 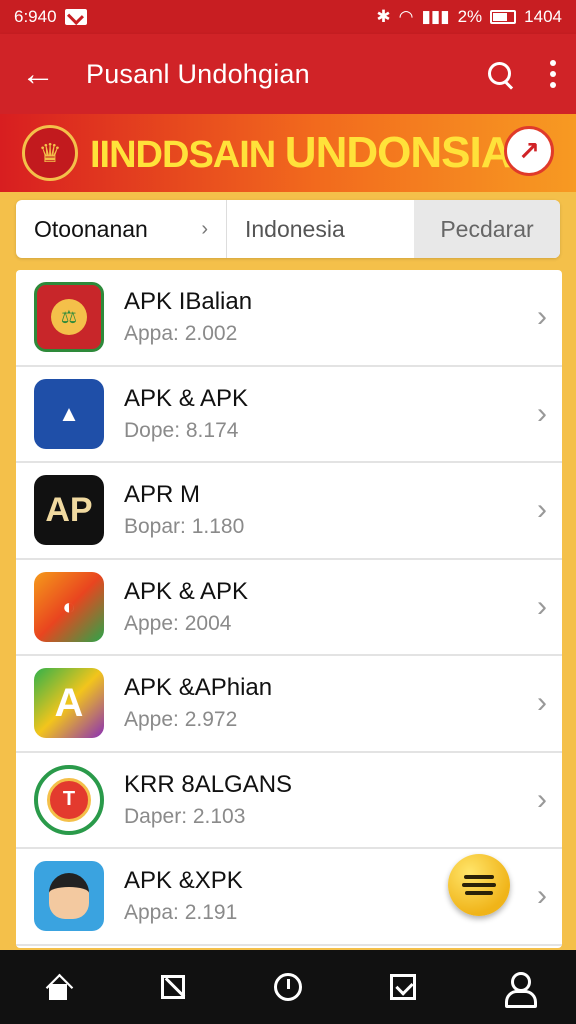 What do you see at coordinates (288, 17) in the screenshot?
I see `status-bar: 6:940 ✱ ◠ ▮▮▮ 2% 1404` at bounding box center [288, 17].